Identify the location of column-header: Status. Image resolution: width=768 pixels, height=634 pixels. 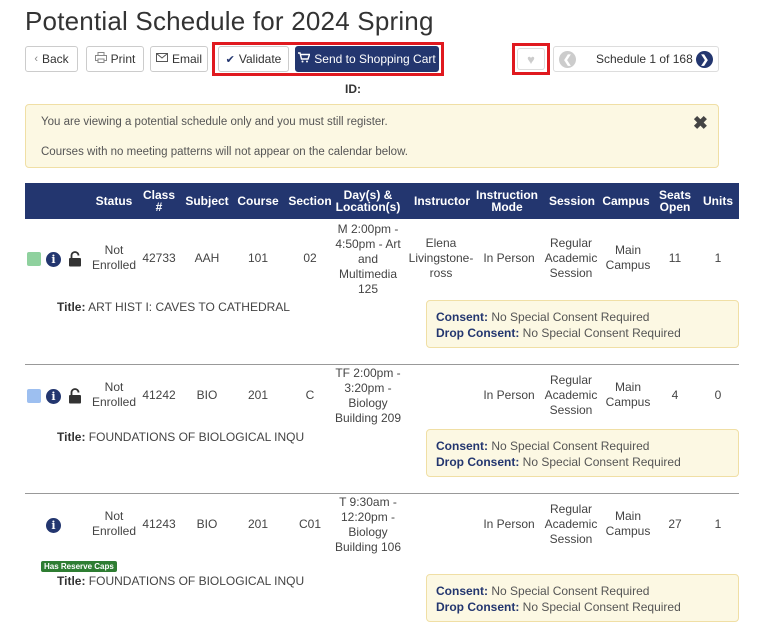
(114, 201).